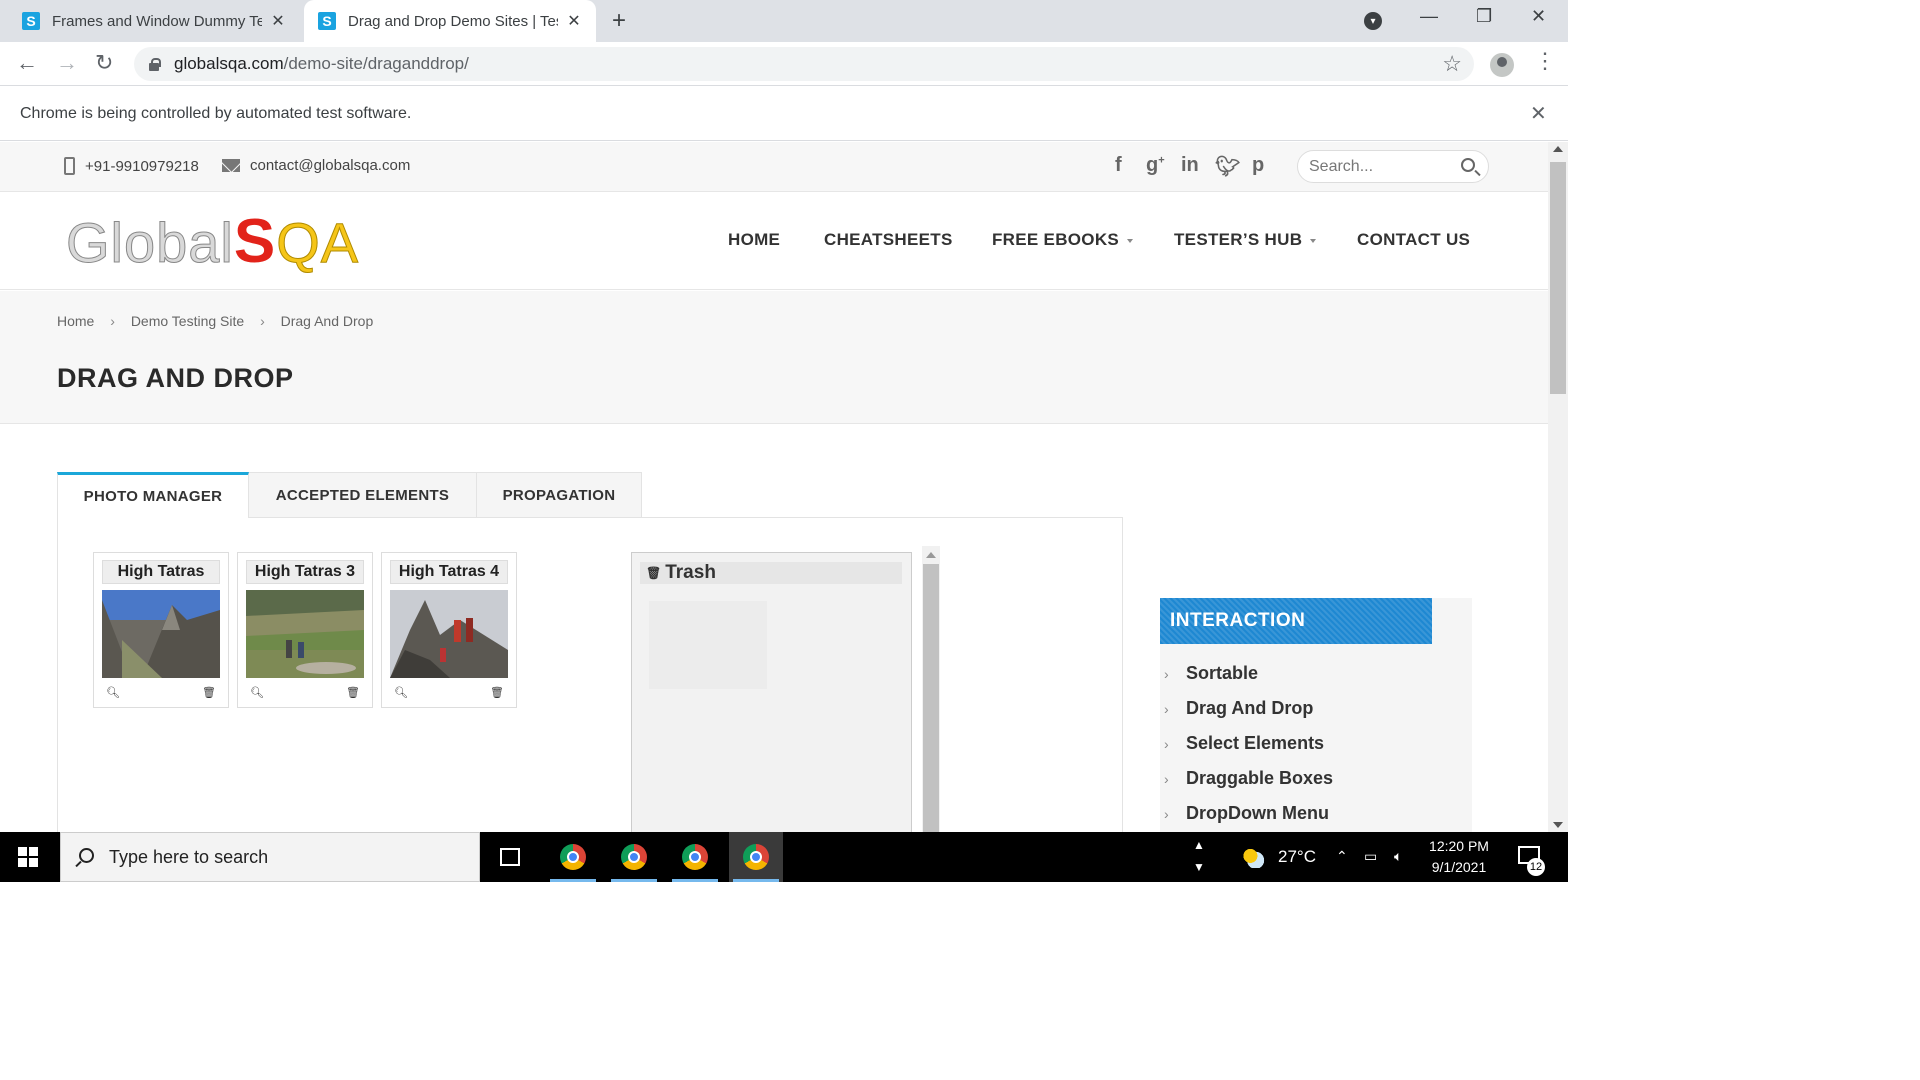 This screenshot has width=1920, height=1080. What do you see at coordinates (1199, 856) in the screenshot?
I see `tray-scroll-icon: ▲ ▼` at bounding box center [1199, 856].